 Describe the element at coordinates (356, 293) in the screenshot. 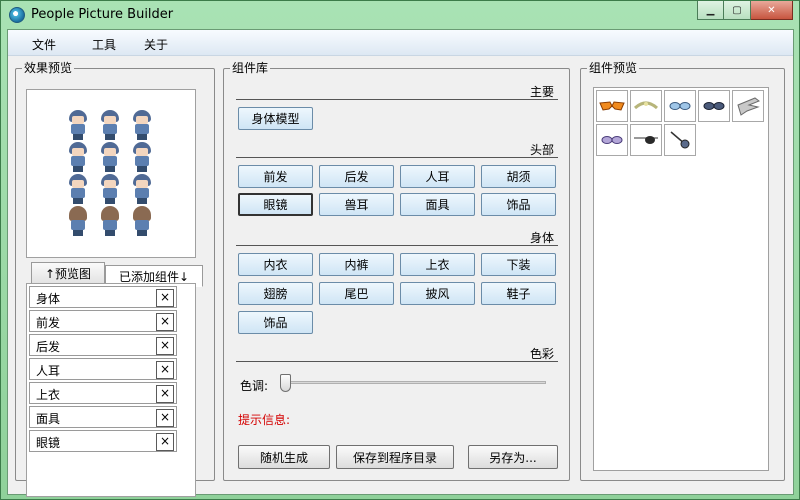

I see `component-tail-button: 尾巴` at that location.